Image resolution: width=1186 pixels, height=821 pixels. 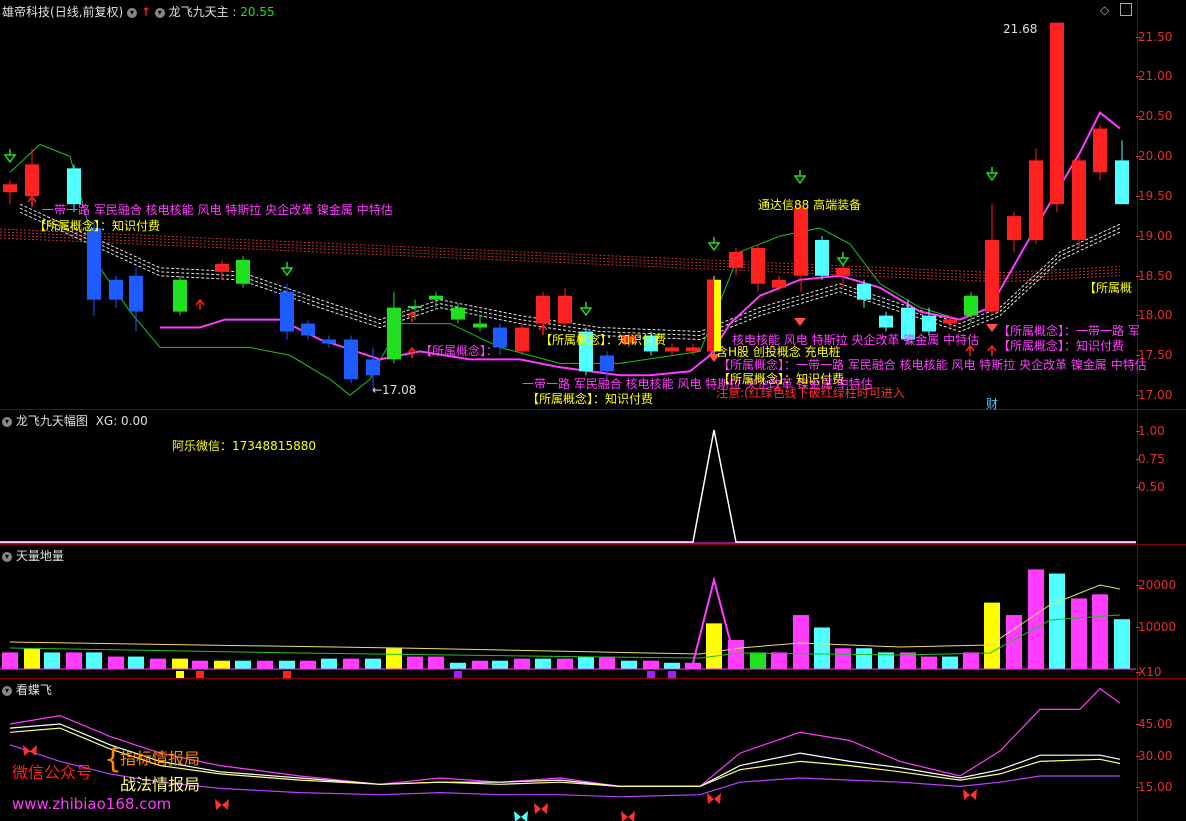 What do you see at coordinates (810, 393) in the screenshot?
I see `concept-label: 注意:(红绿色线下破红绿柱时可进入` at bounding box center [810, 393].